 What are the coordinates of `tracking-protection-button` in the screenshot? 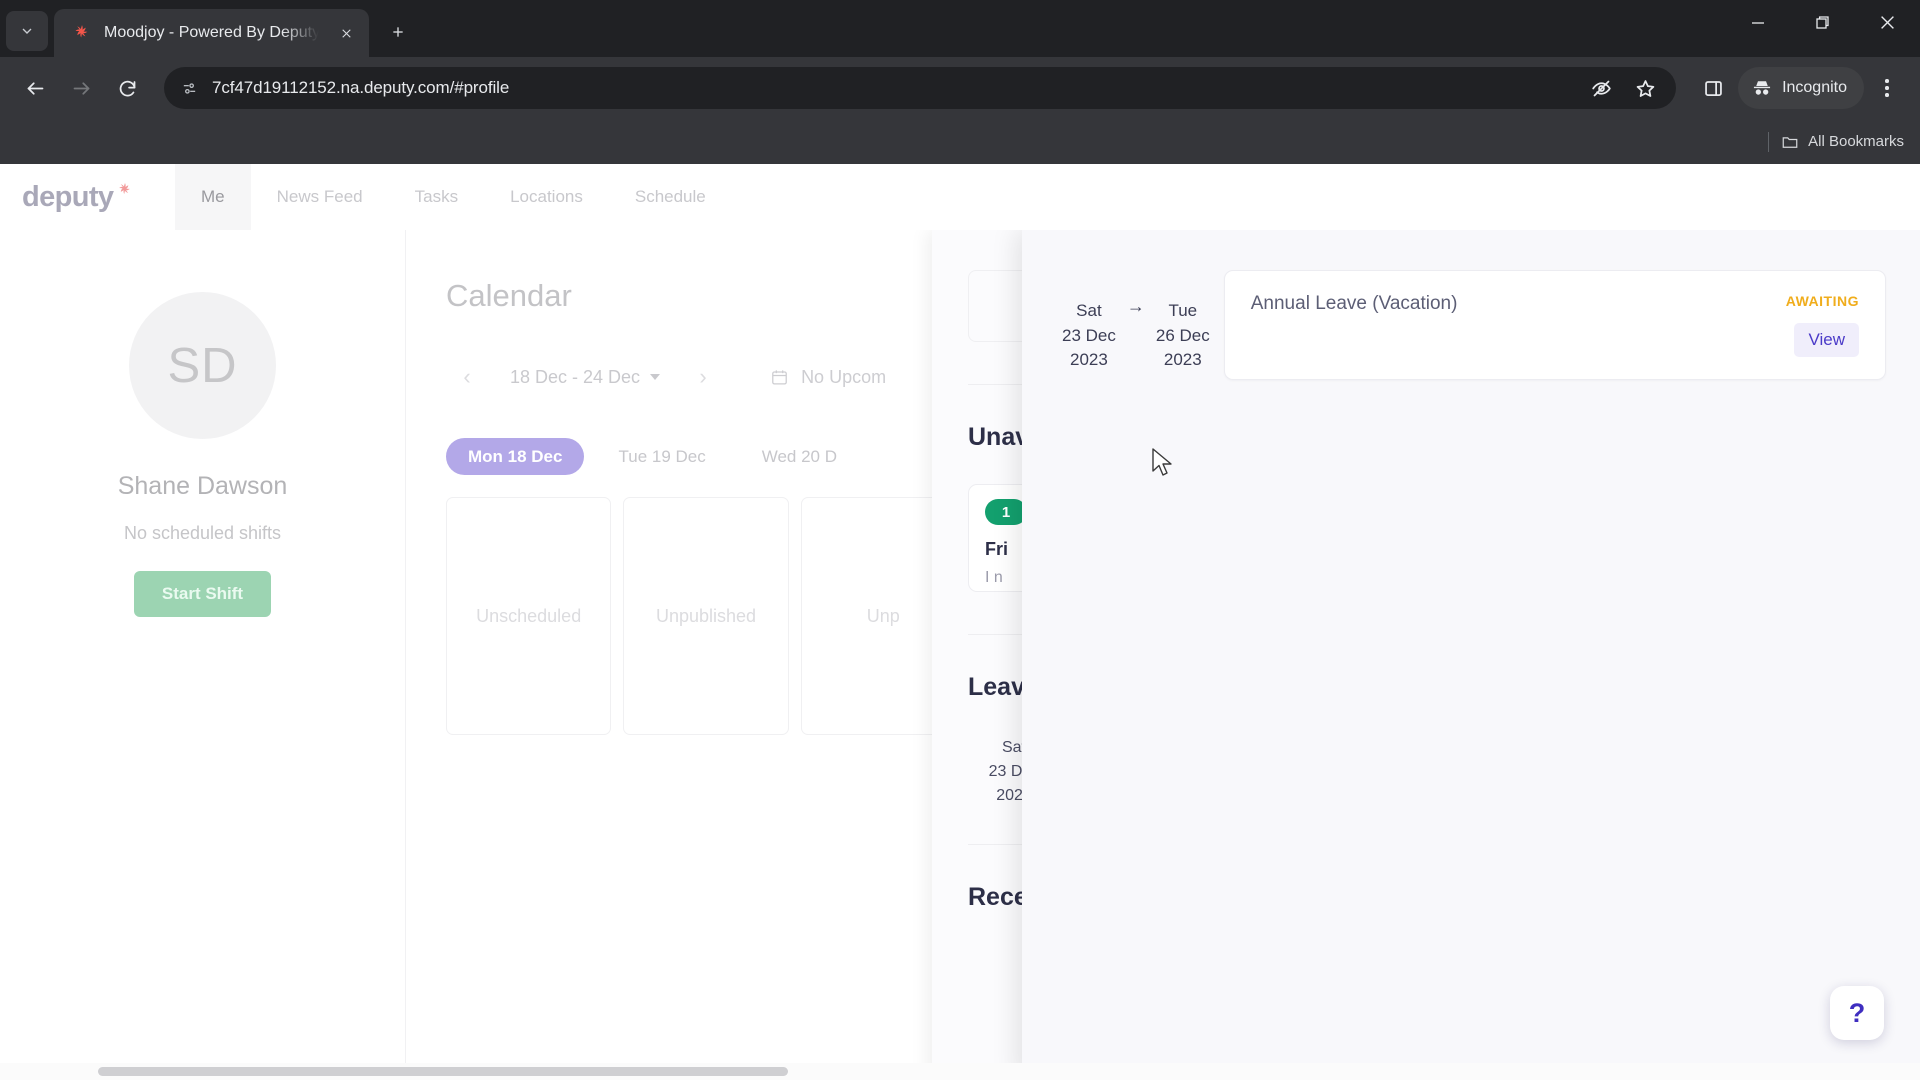 It's located at (1601, 88).